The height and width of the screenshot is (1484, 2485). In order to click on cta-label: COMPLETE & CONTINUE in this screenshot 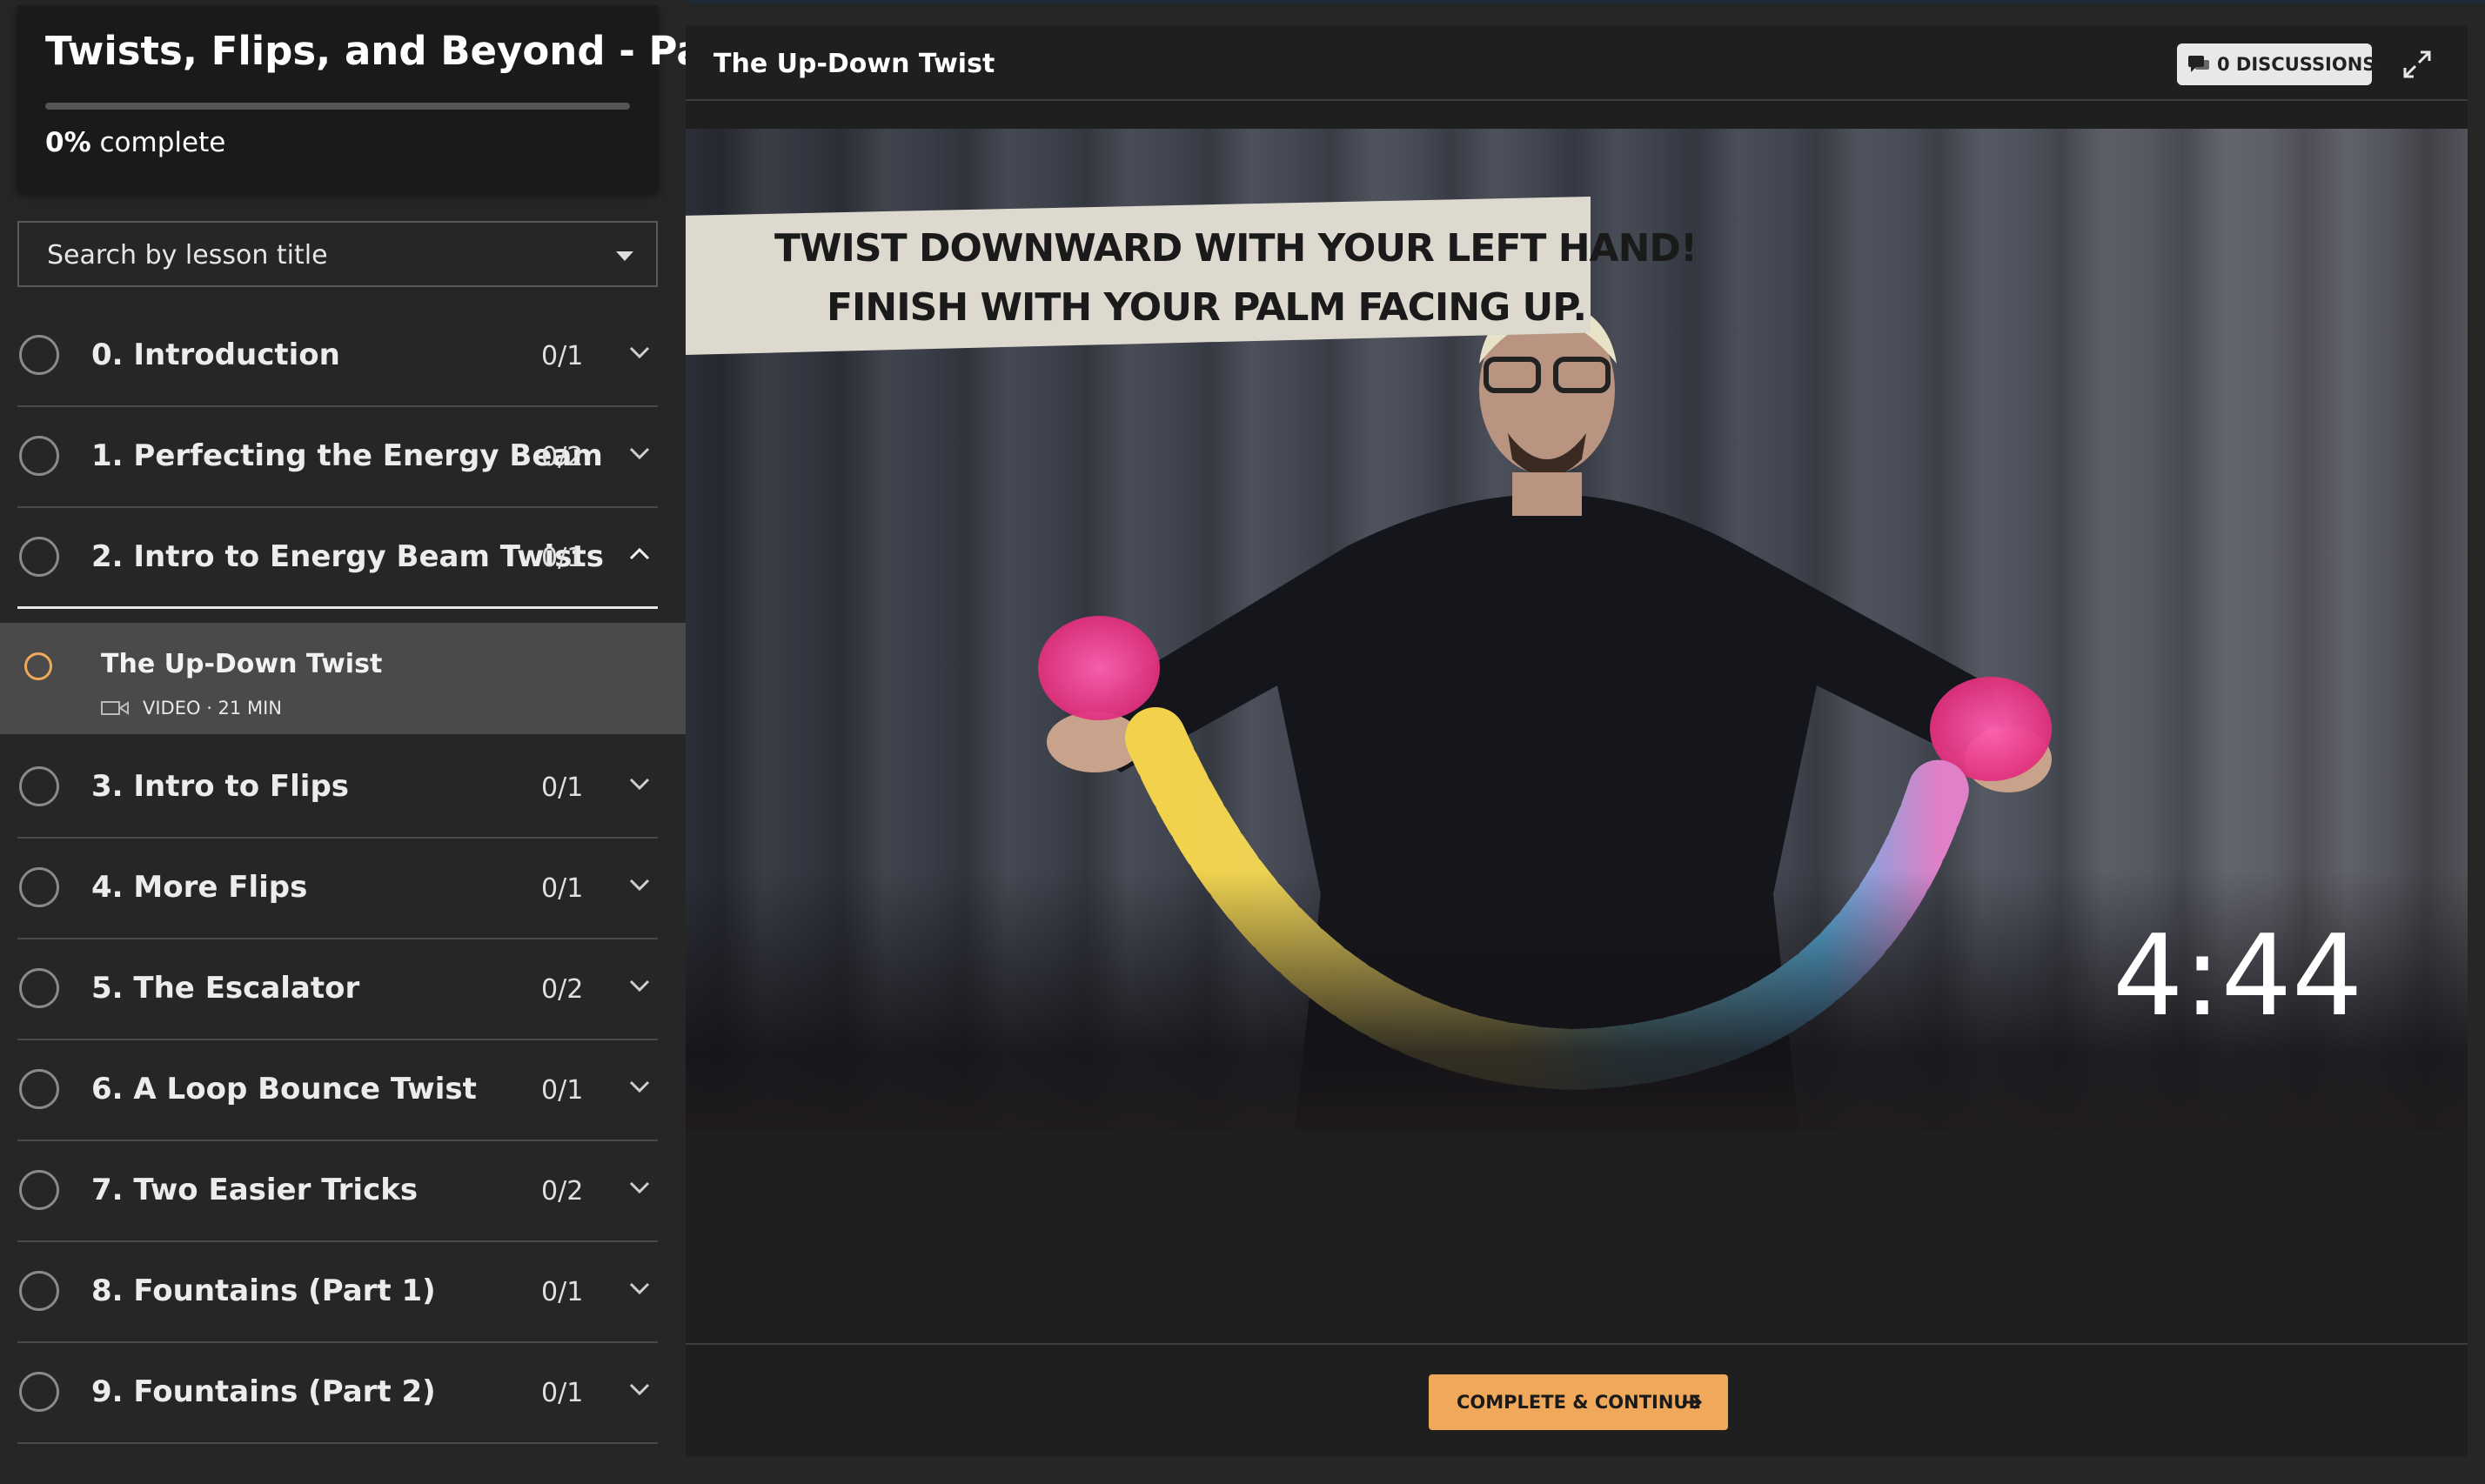, I will do `click(1579, 1402)`.